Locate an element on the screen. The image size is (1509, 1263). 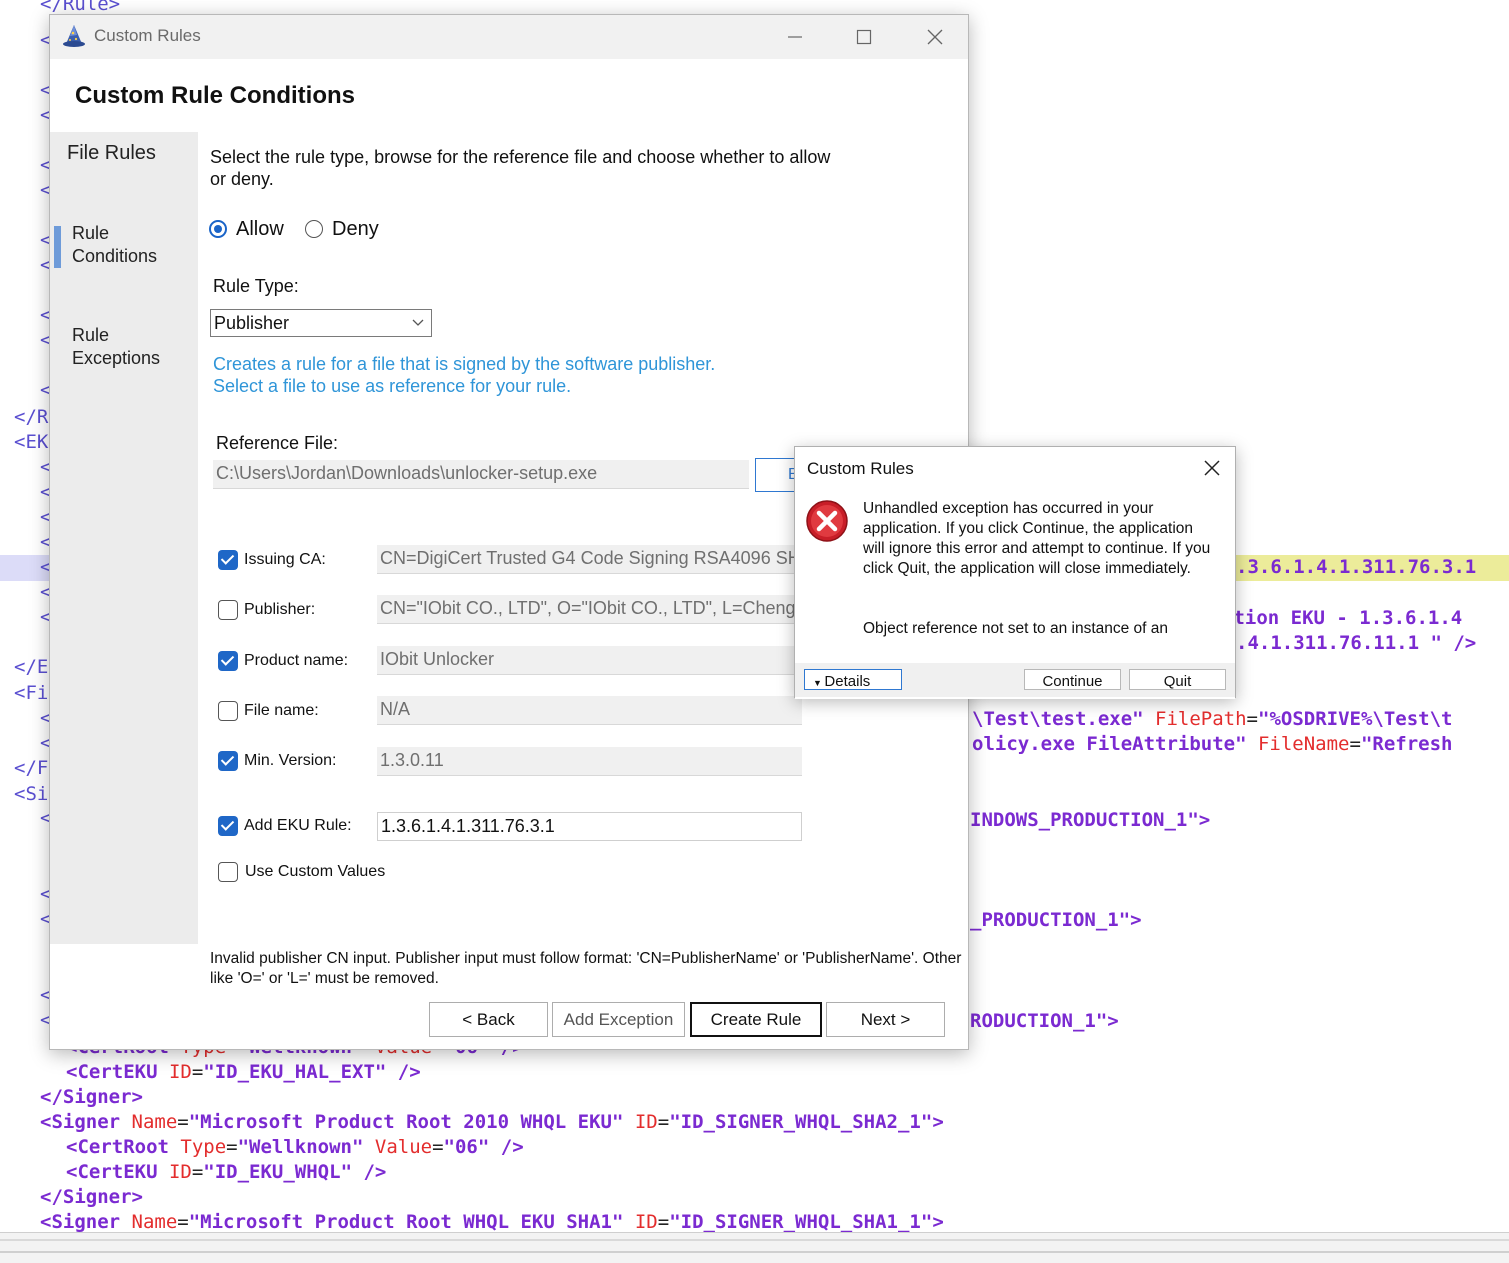
title-bar: Custom Rules is located at coordinates (509, 37).